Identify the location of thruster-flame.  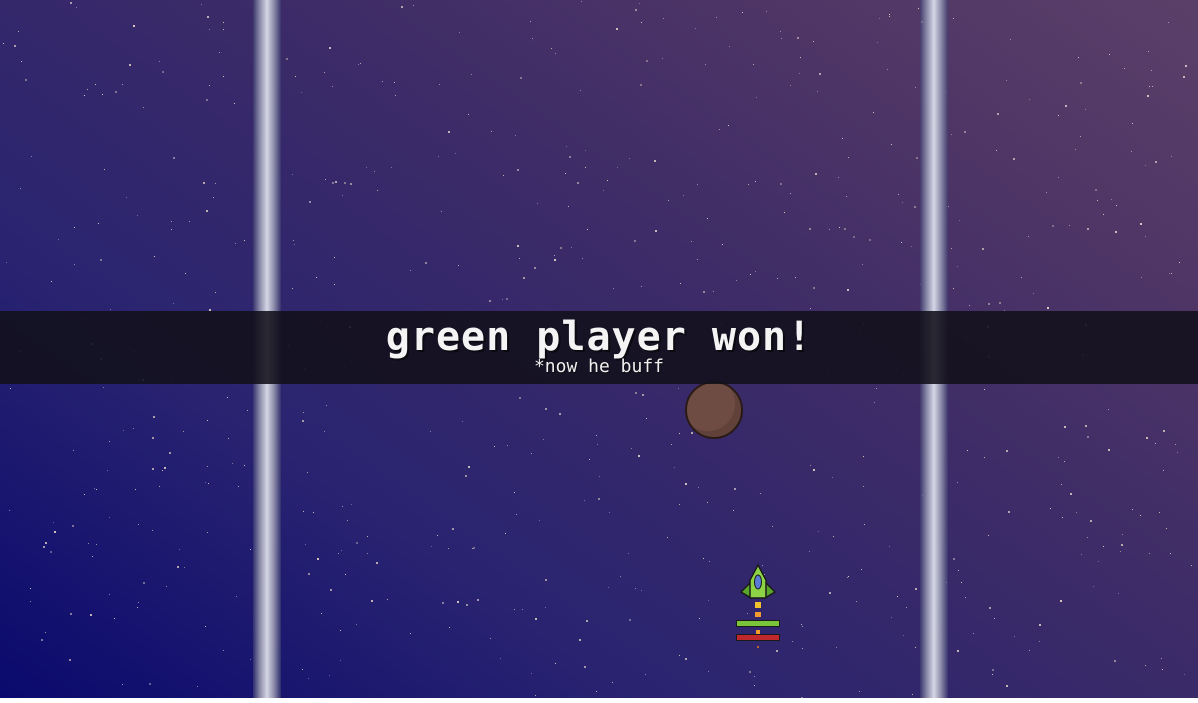
(758, 625).